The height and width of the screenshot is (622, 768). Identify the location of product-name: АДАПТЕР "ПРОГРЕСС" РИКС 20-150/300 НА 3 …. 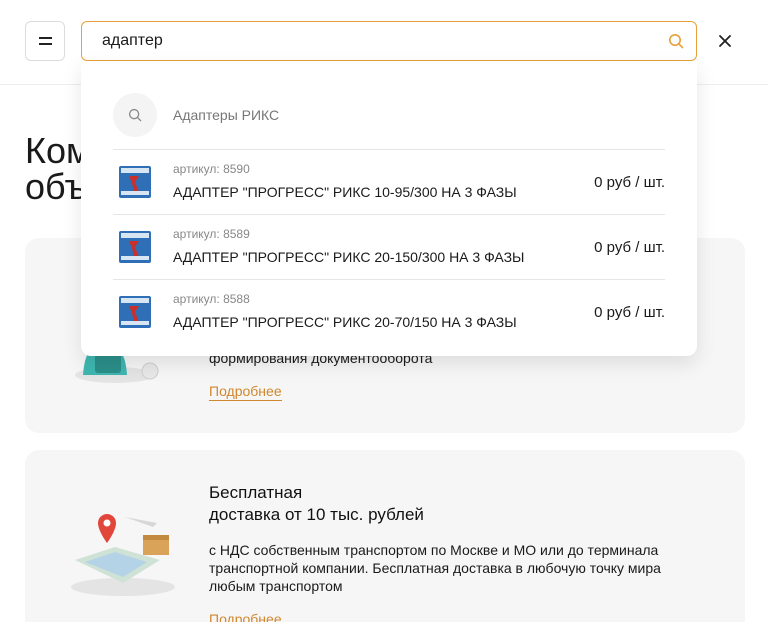
(349, 257).